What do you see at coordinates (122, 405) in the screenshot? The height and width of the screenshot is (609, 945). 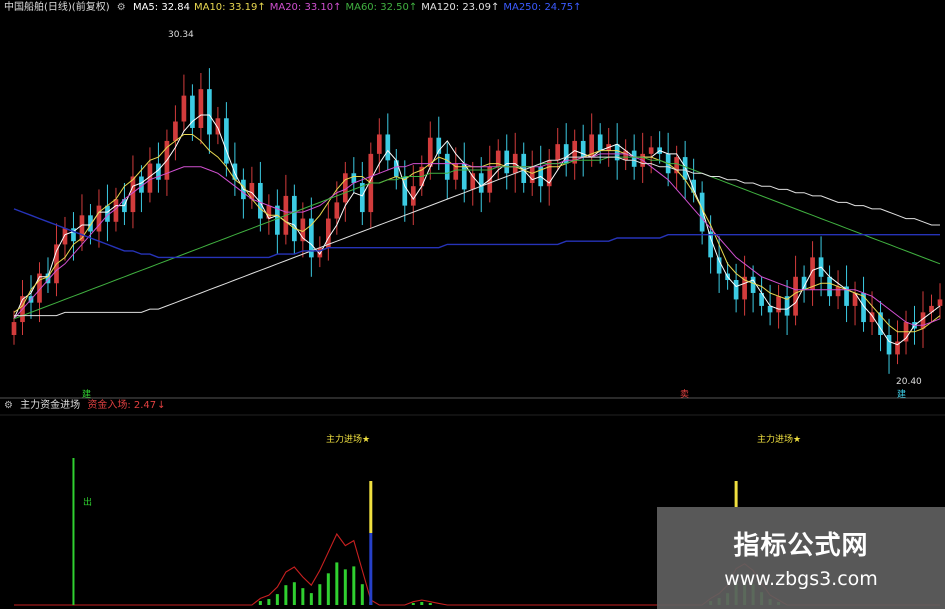 I see `indicator-value: 资金入场: 2.47` at bounding box center [122, 405].